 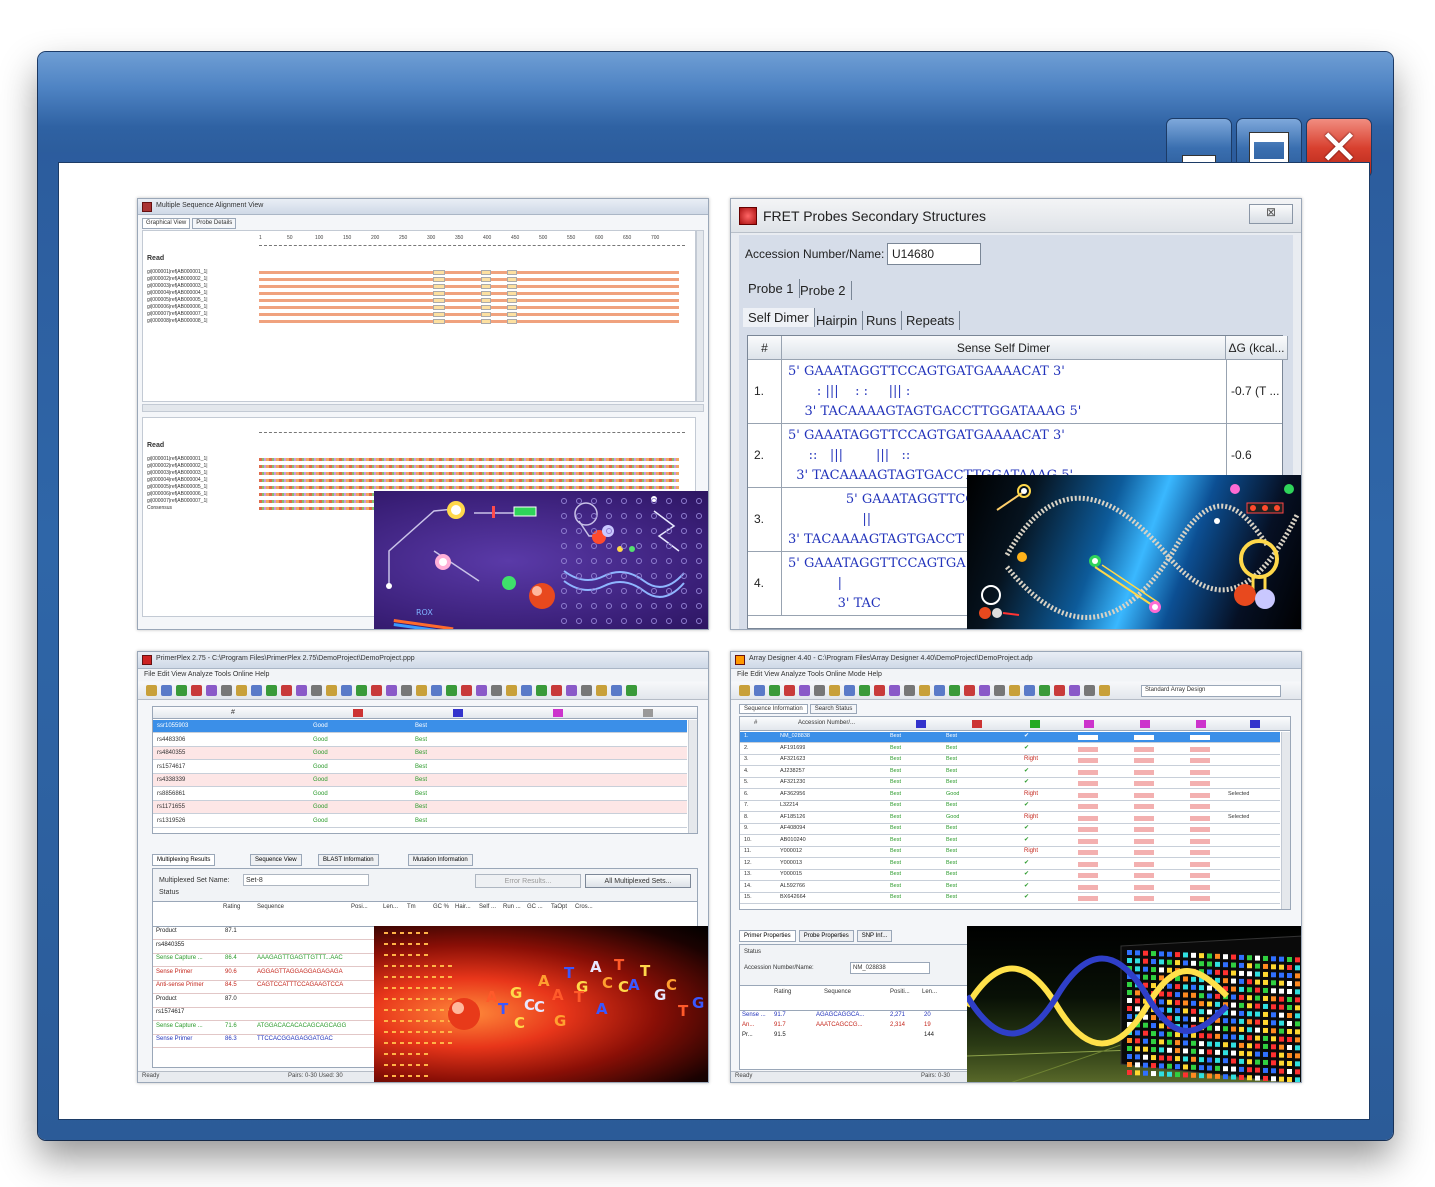 What do you see at coordinates (440, 860) in the screenshot?
I see `results-tab: Mutation Information` at bounding box center [440, 860].